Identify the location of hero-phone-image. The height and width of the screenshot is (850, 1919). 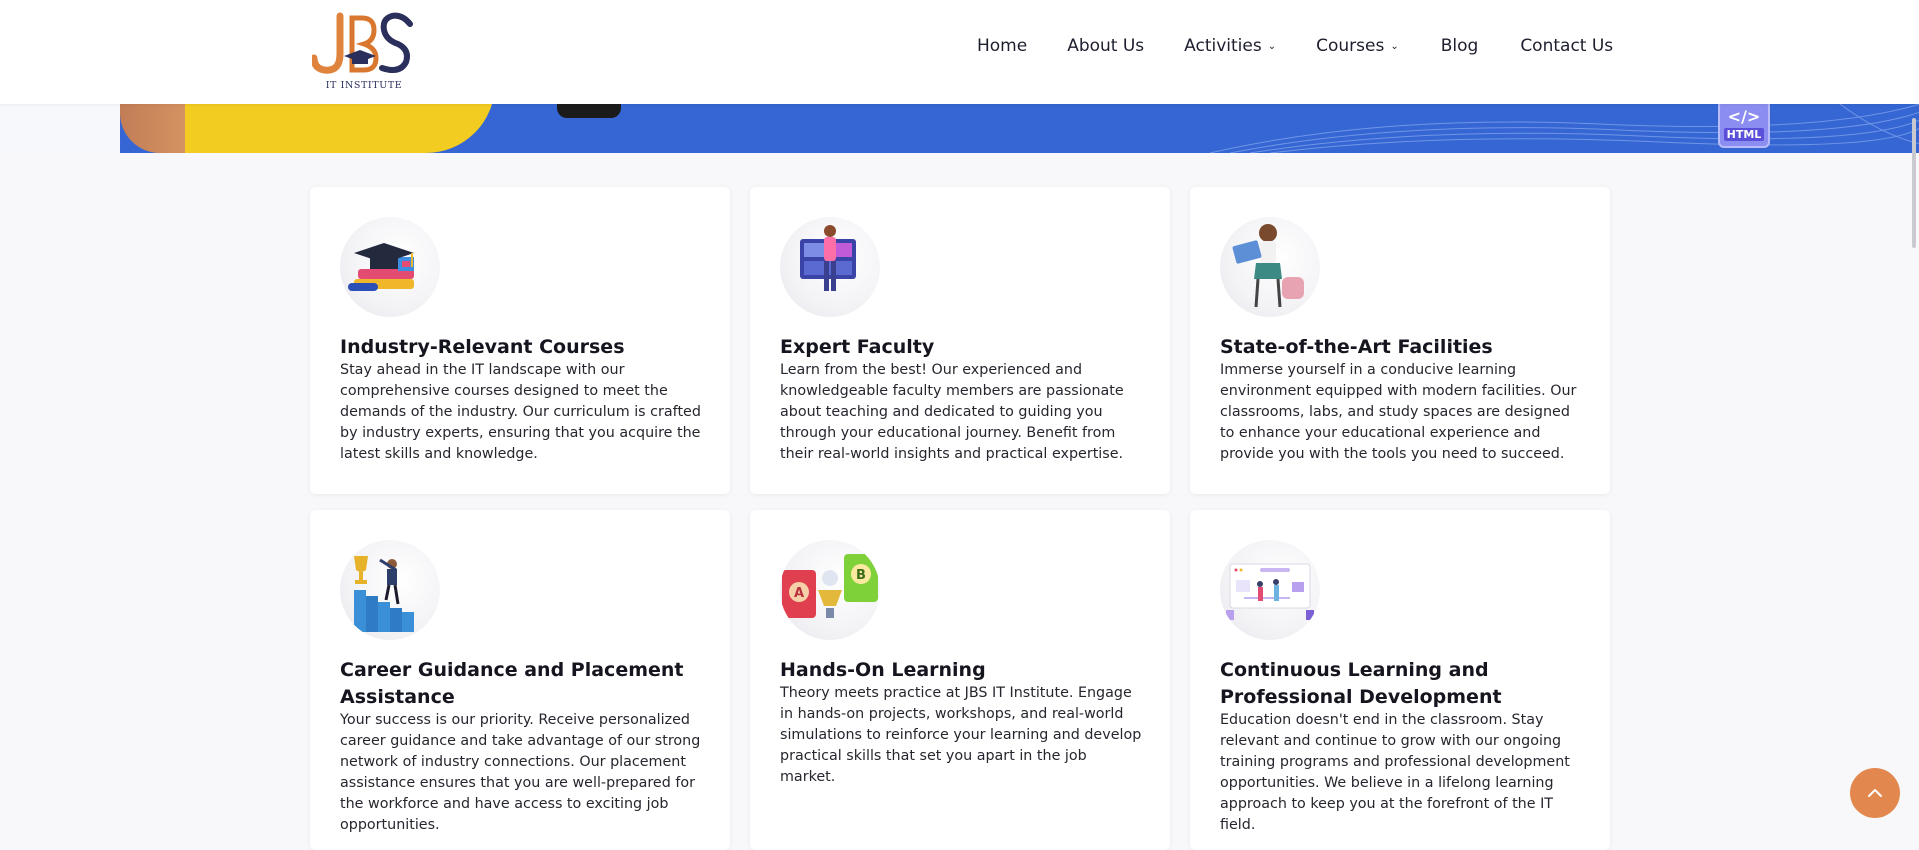
(589, 111).